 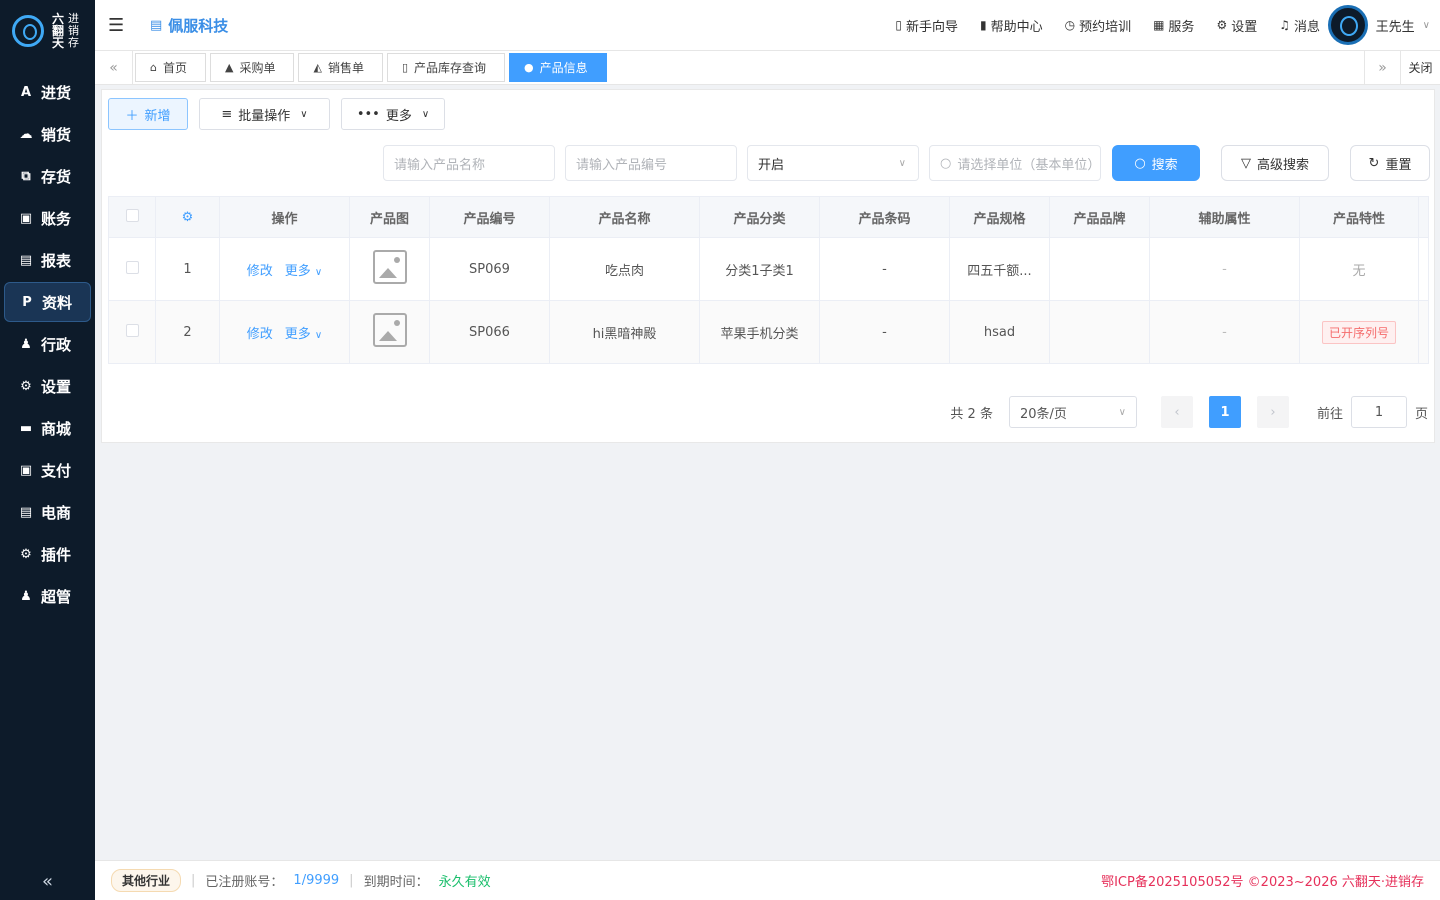 What do you see at coordinates (264, 114) in the screenshot?
I see `batch-operation-button: ≡ 批量操作 ∨` at bounding box center [264, 114].